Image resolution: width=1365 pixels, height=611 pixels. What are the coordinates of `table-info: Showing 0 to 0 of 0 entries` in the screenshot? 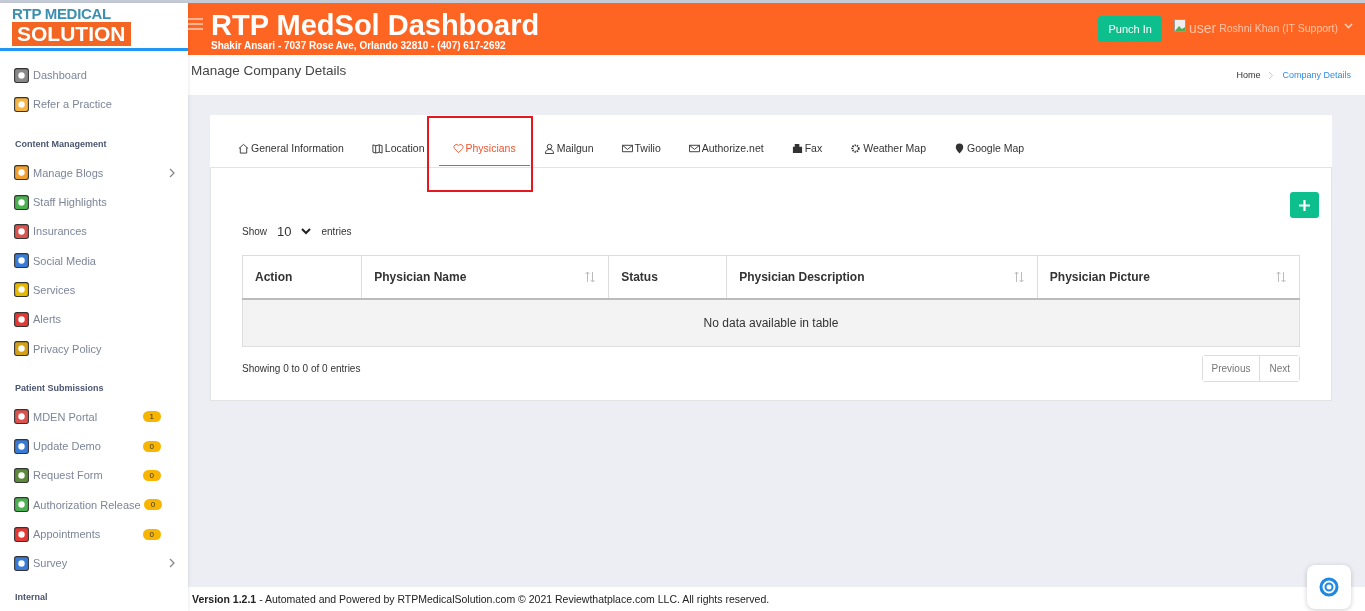 It's located at (301, 368).